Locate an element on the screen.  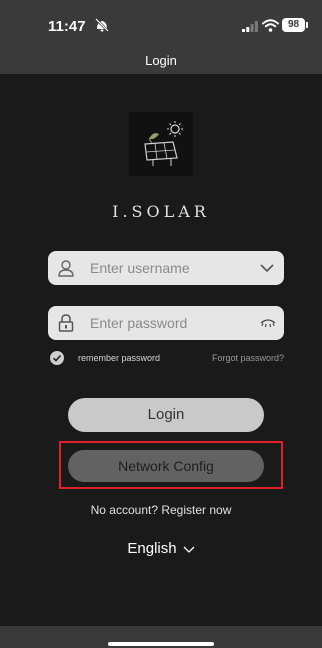
language-label: English is located at coordinates (152, 548).